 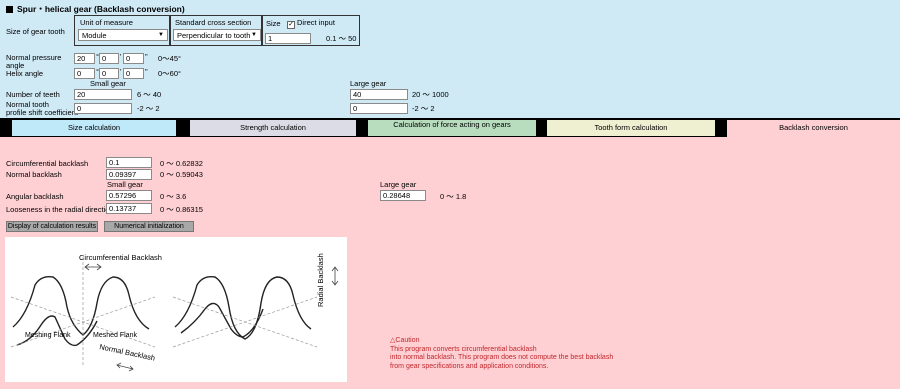 I want to click on radial-backlash-caption: Radial Backlash, so click(x=320, y=280).